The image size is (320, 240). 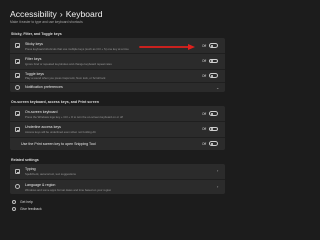 I want to click on language-region-title: Language & region, so click(x=40, y=184).